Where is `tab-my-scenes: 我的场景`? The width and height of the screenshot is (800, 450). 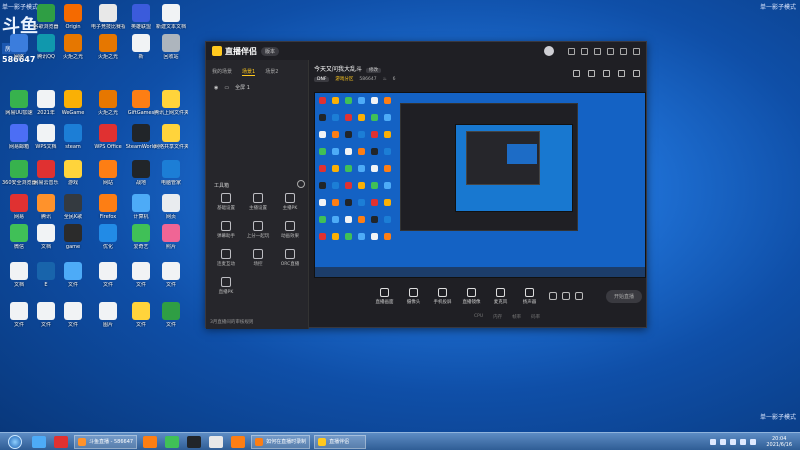
tab-my-scenes: 我的场景 is located at coordinates (222, 72).